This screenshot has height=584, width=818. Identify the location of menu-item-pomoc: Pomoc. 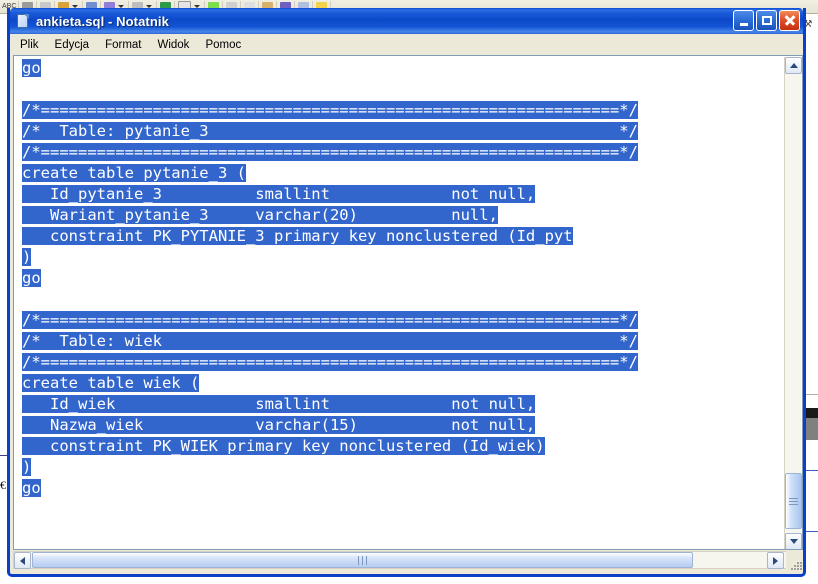
(227, 45).